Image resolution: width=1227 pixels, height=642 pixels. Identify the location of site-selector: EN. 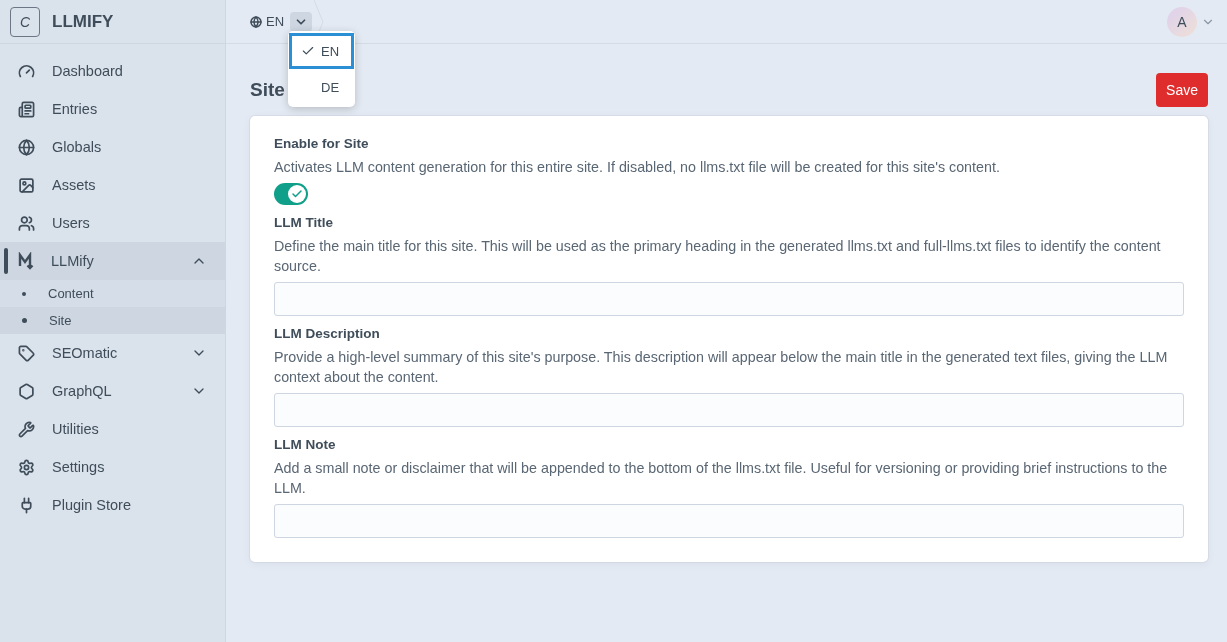
(267, 21).